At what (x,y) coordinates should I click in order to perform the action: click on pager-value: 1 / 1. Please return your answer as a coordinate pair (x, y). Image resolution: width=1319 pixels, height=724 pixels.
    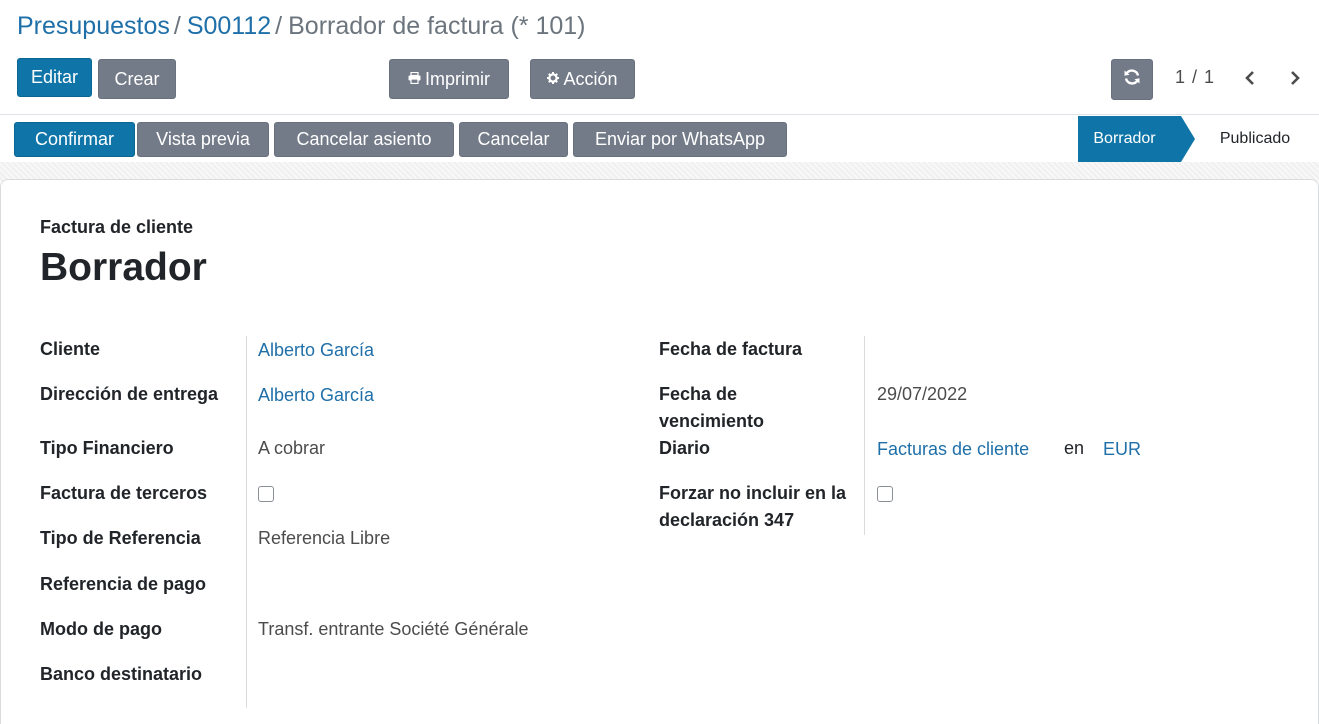
    Looking at the image, I should click on (1195, 77).